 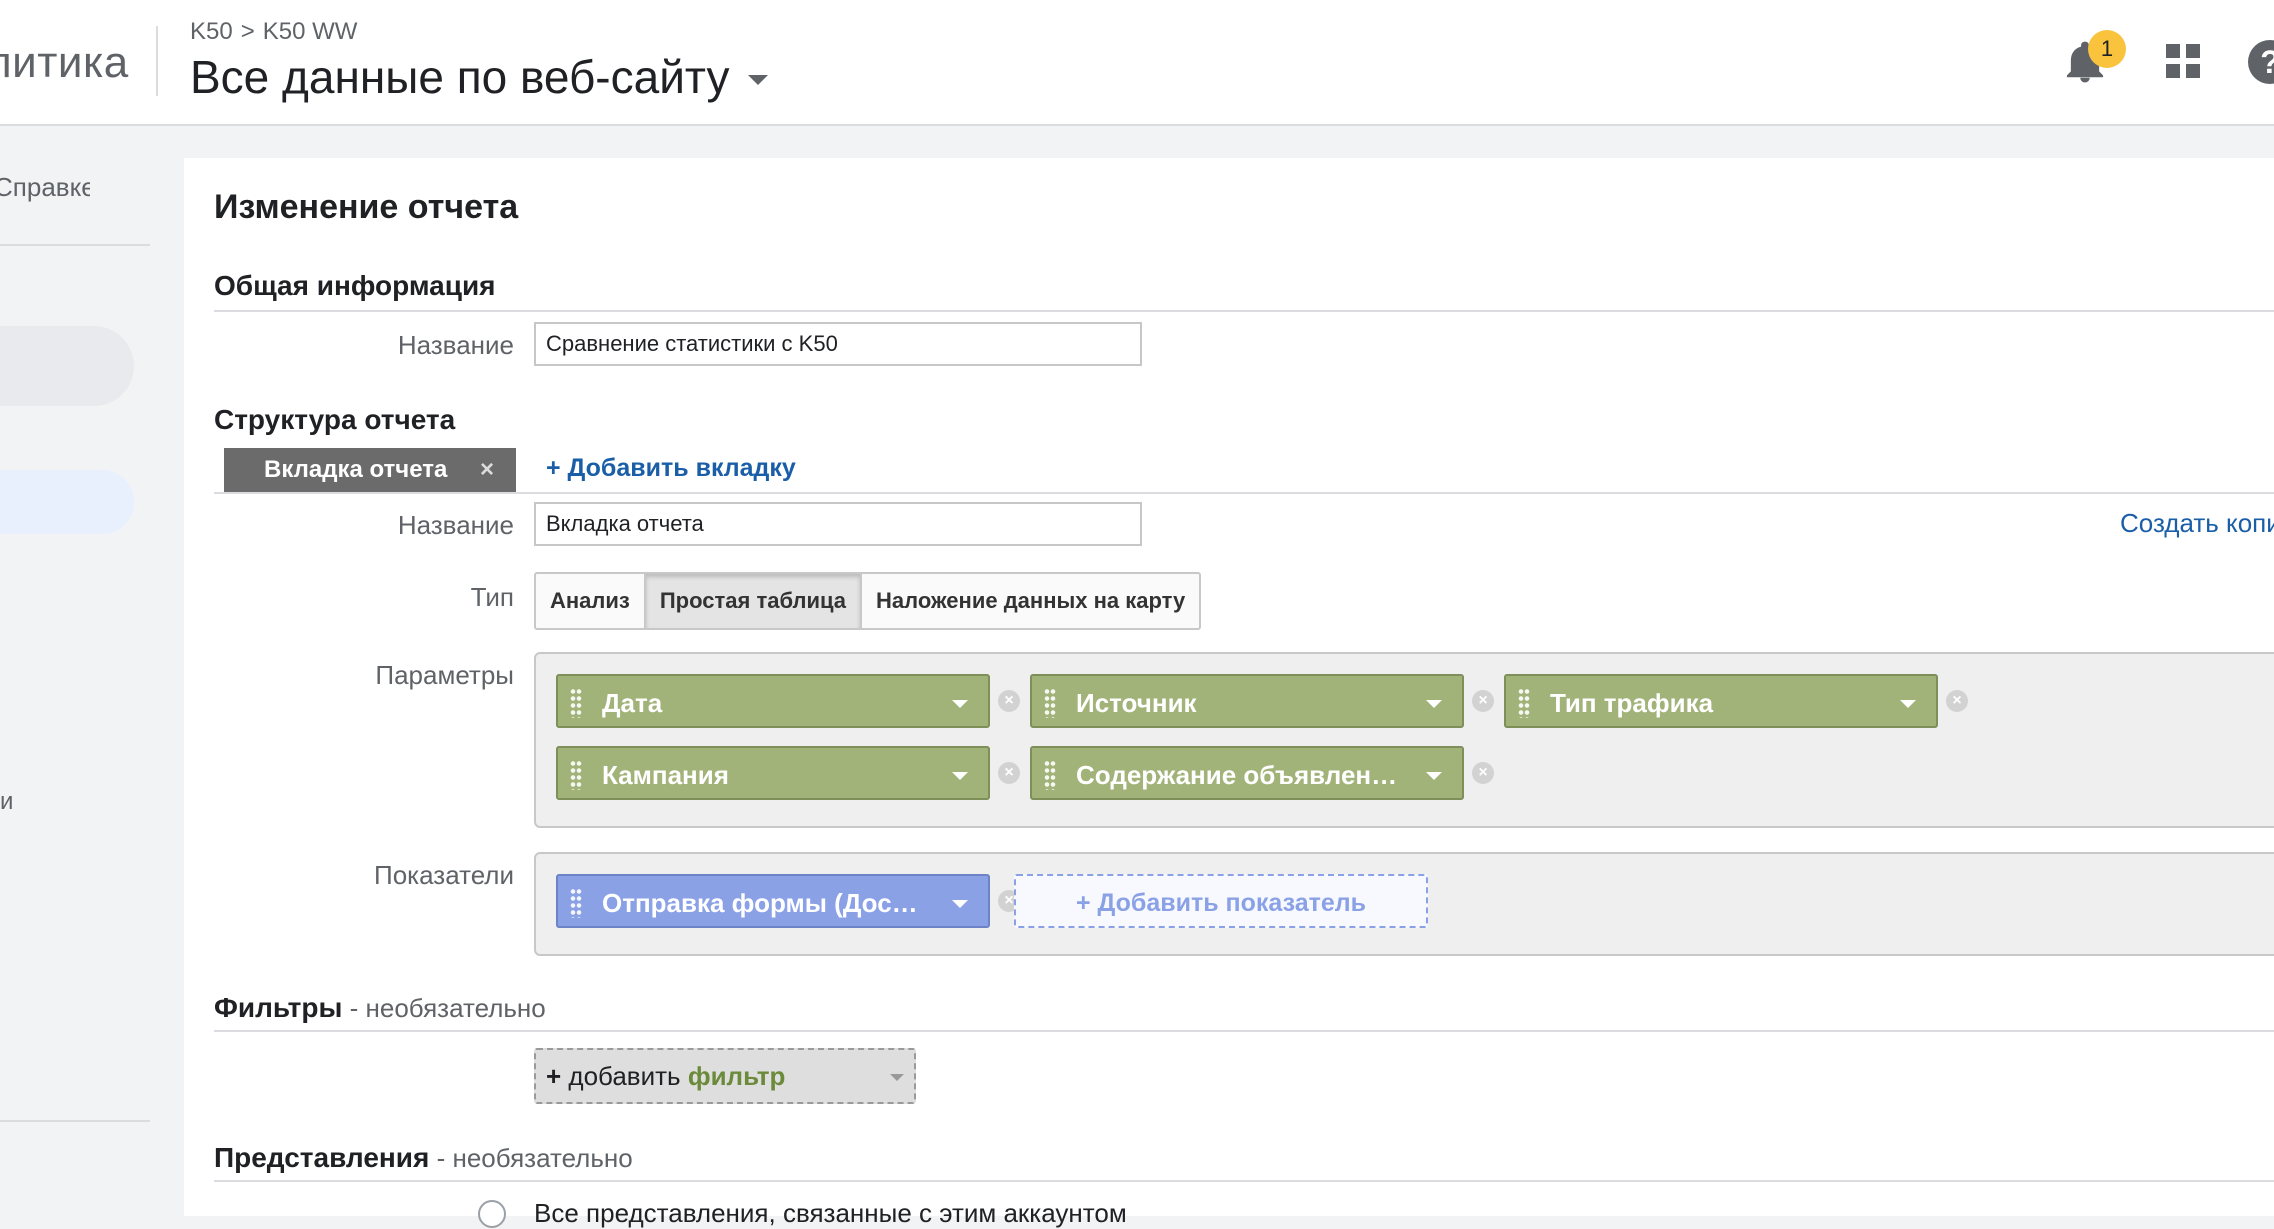 I want to click on page-title: Изменение отчета, so click(x=366, y=207).